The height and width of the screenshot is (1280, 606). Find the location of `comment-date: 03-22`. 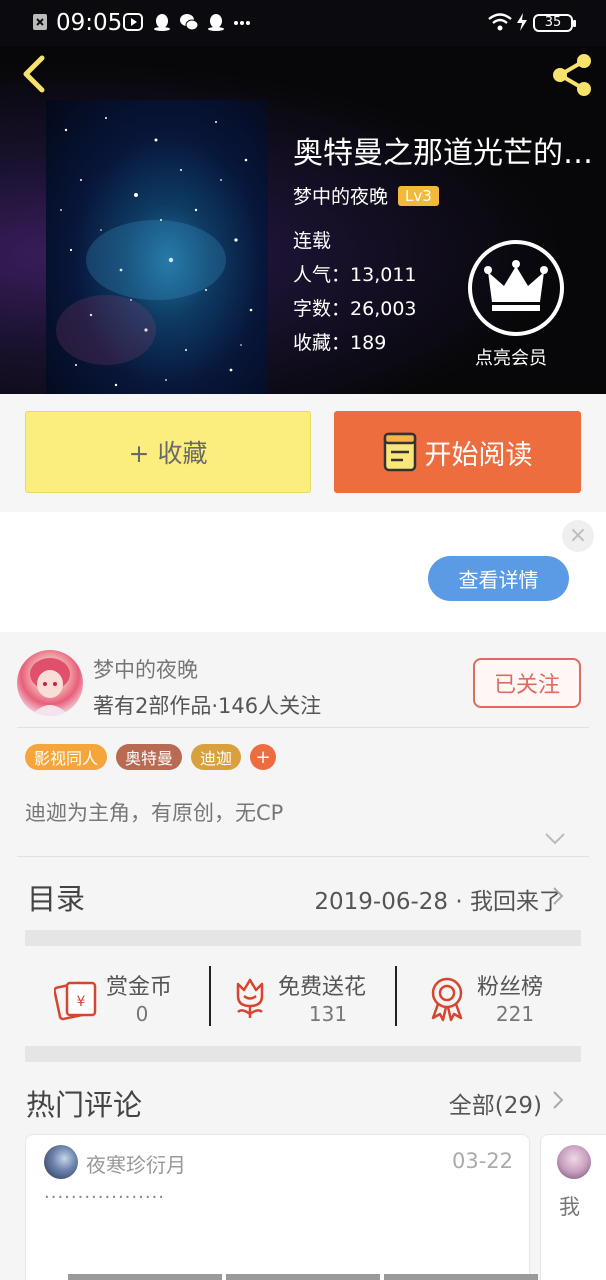

comment-date: 03-22 is located at coordinates (482, 1161).